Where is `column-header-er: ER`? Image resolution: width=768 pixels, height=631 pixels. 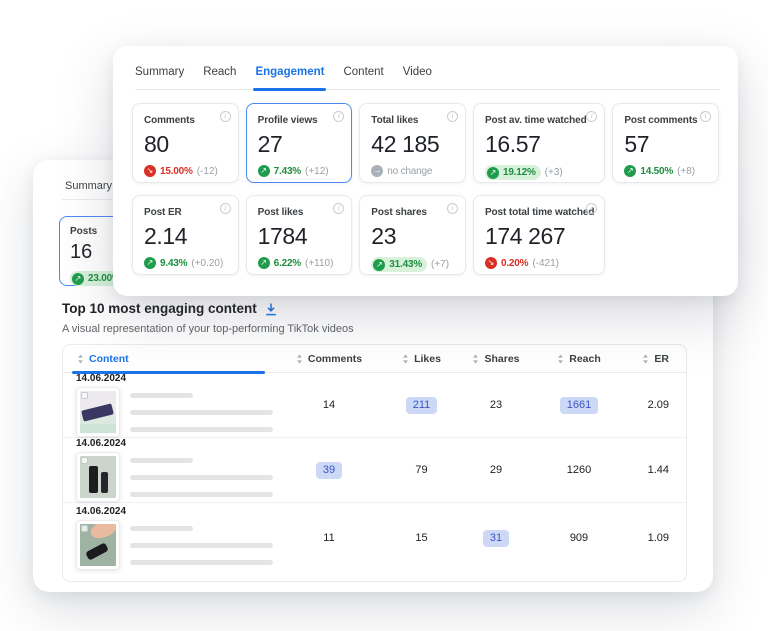
column-header-er: ER is located at coordinates (655, 359).